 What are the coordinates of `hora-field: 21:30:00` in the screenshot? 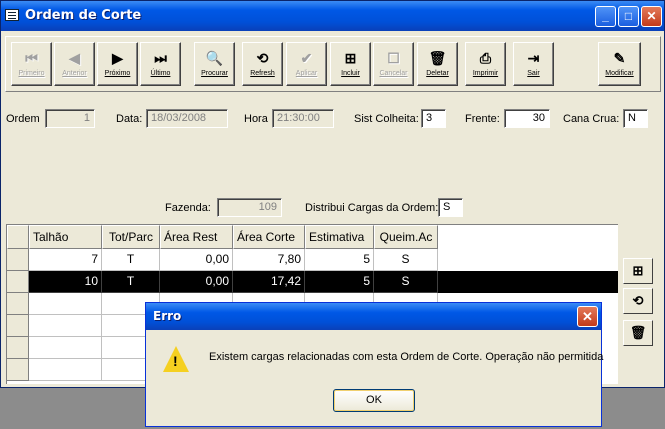 It's located at (303, 118).